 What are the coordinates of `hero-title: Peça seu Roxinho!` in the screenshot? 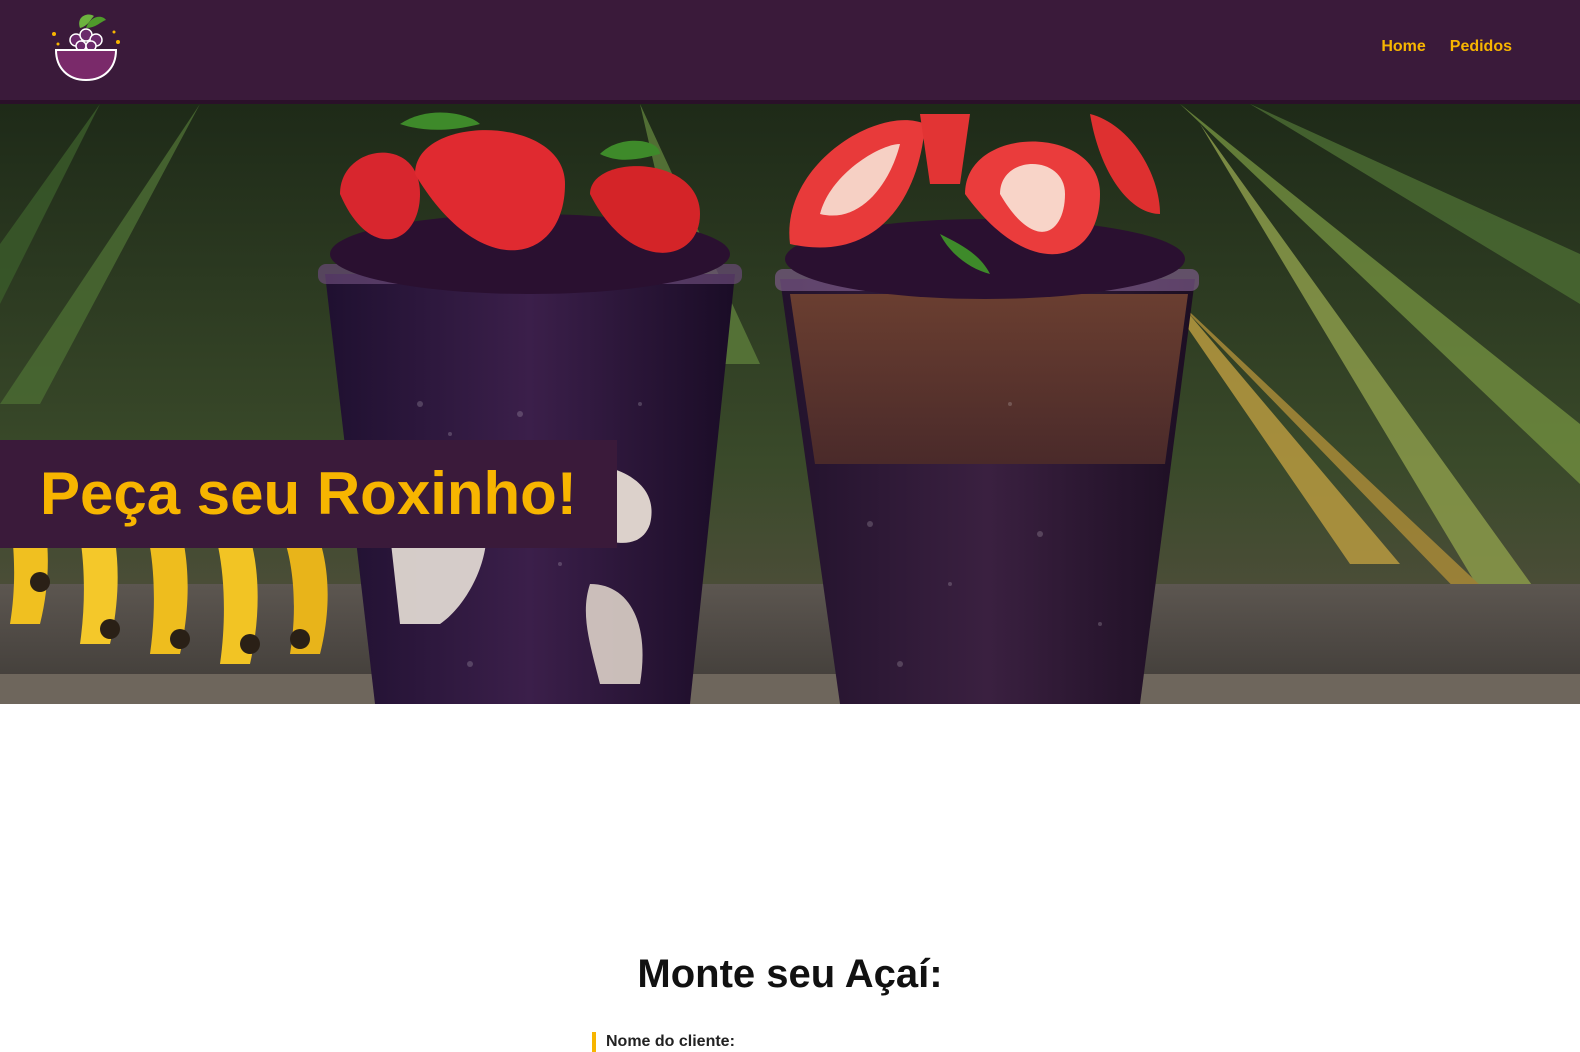 It's located at (308, 493).